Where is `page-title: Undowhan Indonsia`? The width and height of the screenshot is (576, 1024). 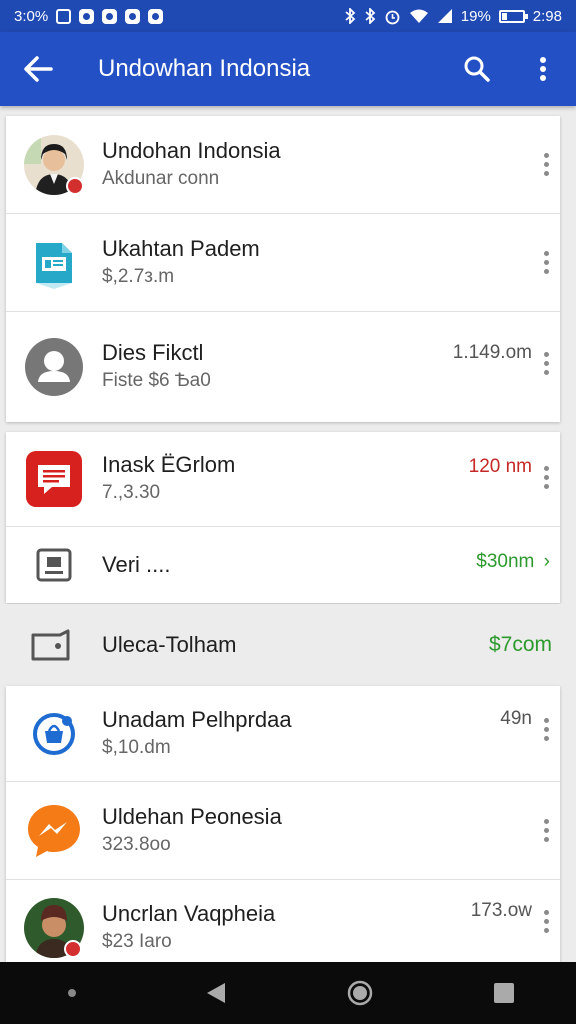 page-title: Undowhan Indonsia is located at coordinates (204, 68).